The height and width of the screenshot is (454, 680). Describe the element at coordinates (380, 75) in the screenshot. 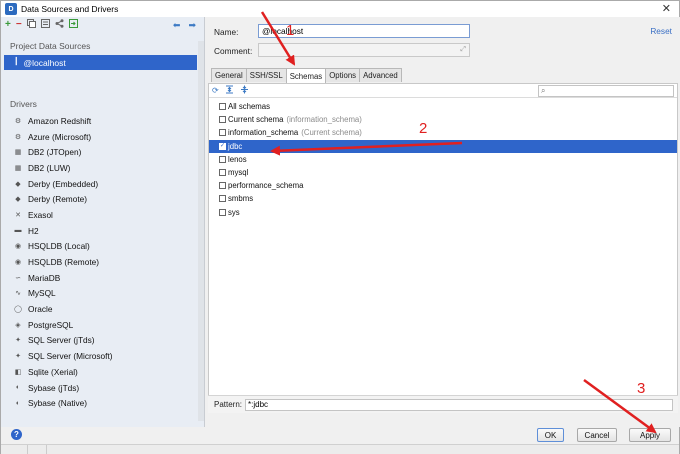

I see `tab-advanced: Advanced` at that location.